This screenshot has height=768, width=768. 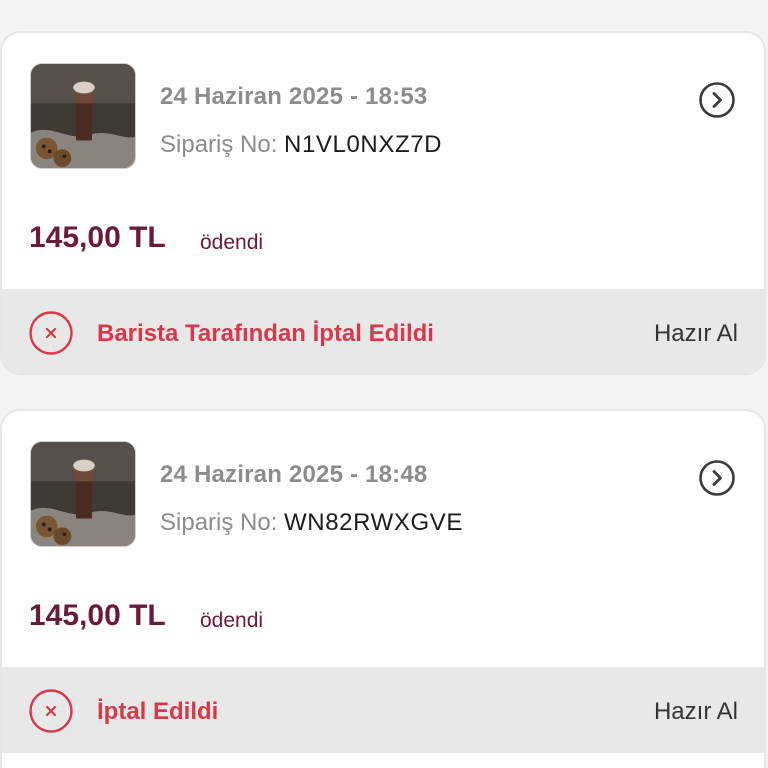 I want to click on order-status-text: Barista Tarafından İptal Edildi, so click(x=265, y=333).